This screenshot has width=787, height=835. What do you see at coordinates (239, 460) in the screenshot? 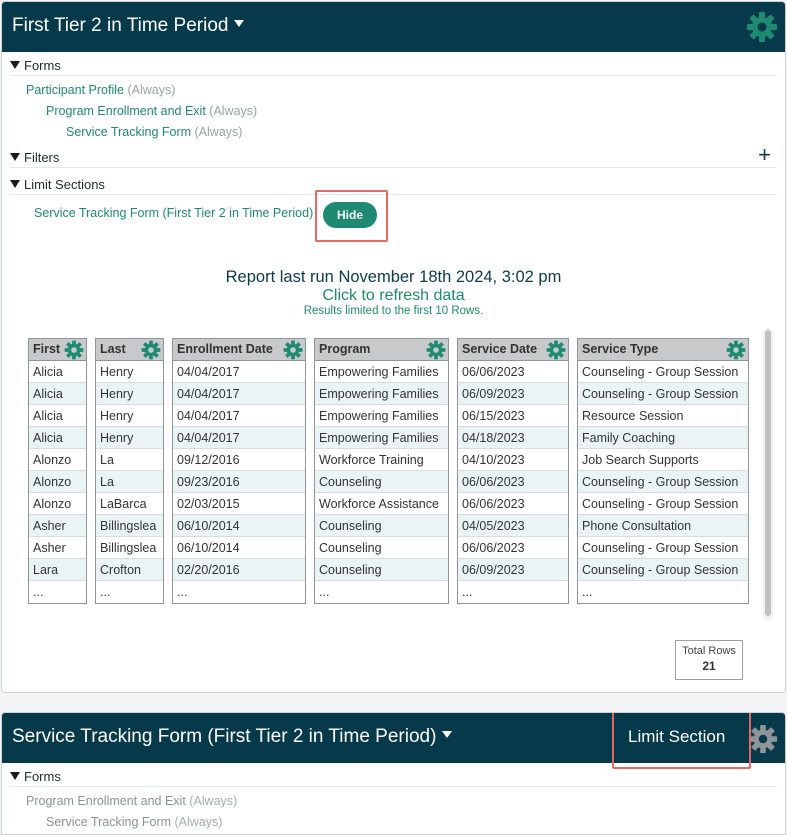
I see `table-cell: 09/12/2016` at bounding box center [239, 460].